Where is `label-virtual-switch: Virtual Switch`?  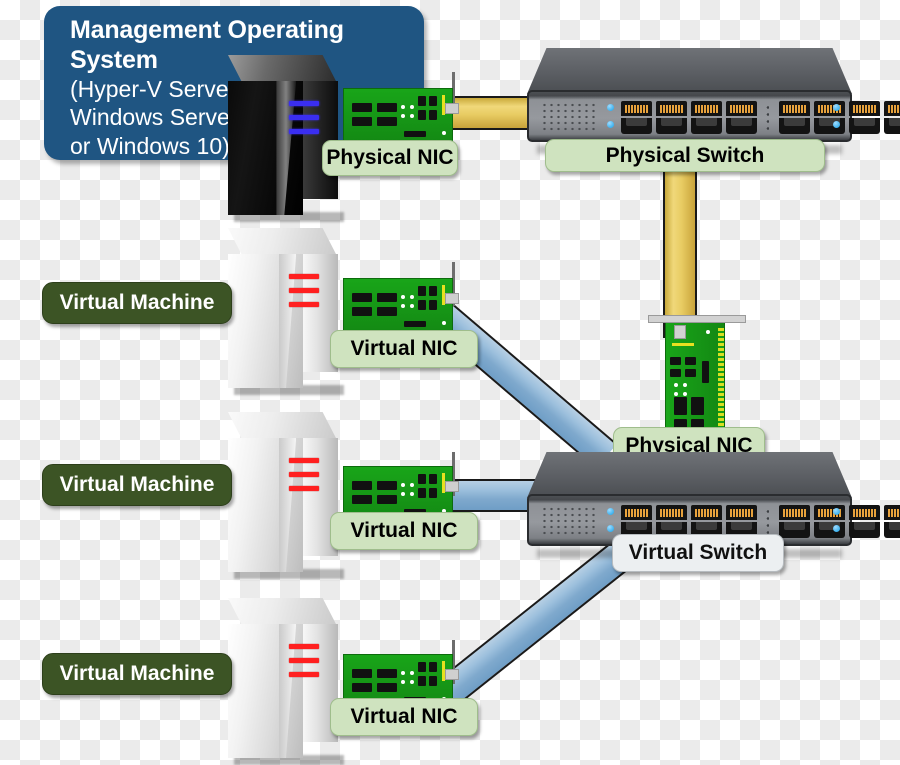
label-virtual-switch: Virtual Switch is located at coordinates (698, 553).